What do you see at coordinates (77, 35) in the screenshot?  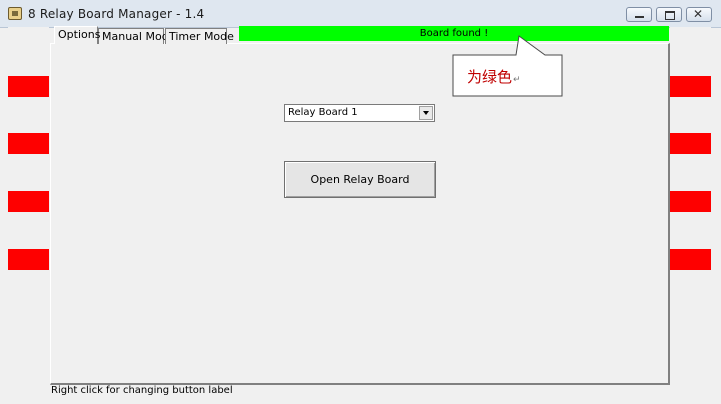 I see `tab-options: Options` at bounding box center [77, 35].